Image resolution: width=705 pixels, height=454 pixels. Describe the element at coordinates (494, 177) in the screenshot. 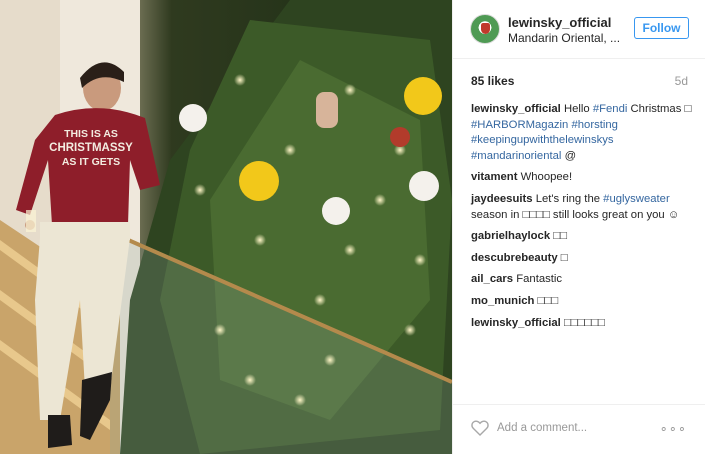

I see `comment-username: vitament` at that location.